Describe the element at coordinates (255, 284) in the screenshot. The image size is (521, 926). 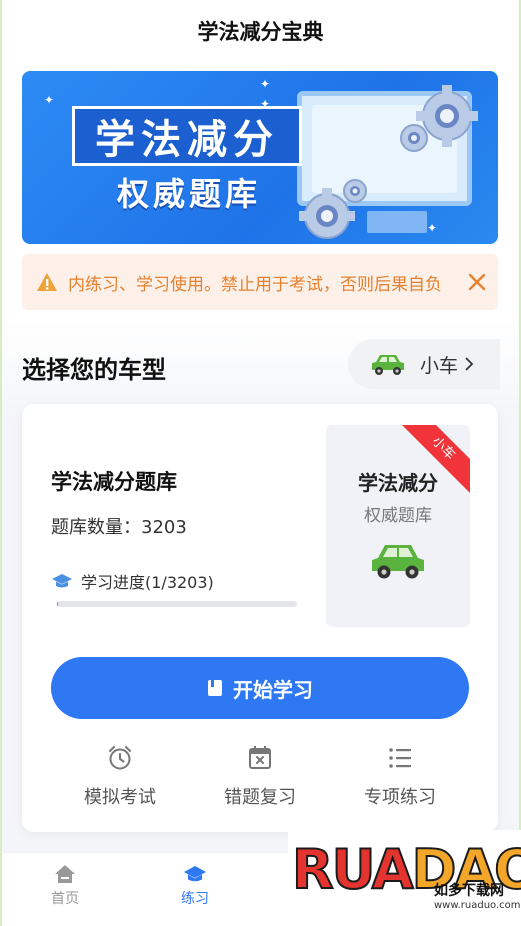
I see `notice-text: 内练习、学习使用。禁止用于考试，否则后果自负` at that location.